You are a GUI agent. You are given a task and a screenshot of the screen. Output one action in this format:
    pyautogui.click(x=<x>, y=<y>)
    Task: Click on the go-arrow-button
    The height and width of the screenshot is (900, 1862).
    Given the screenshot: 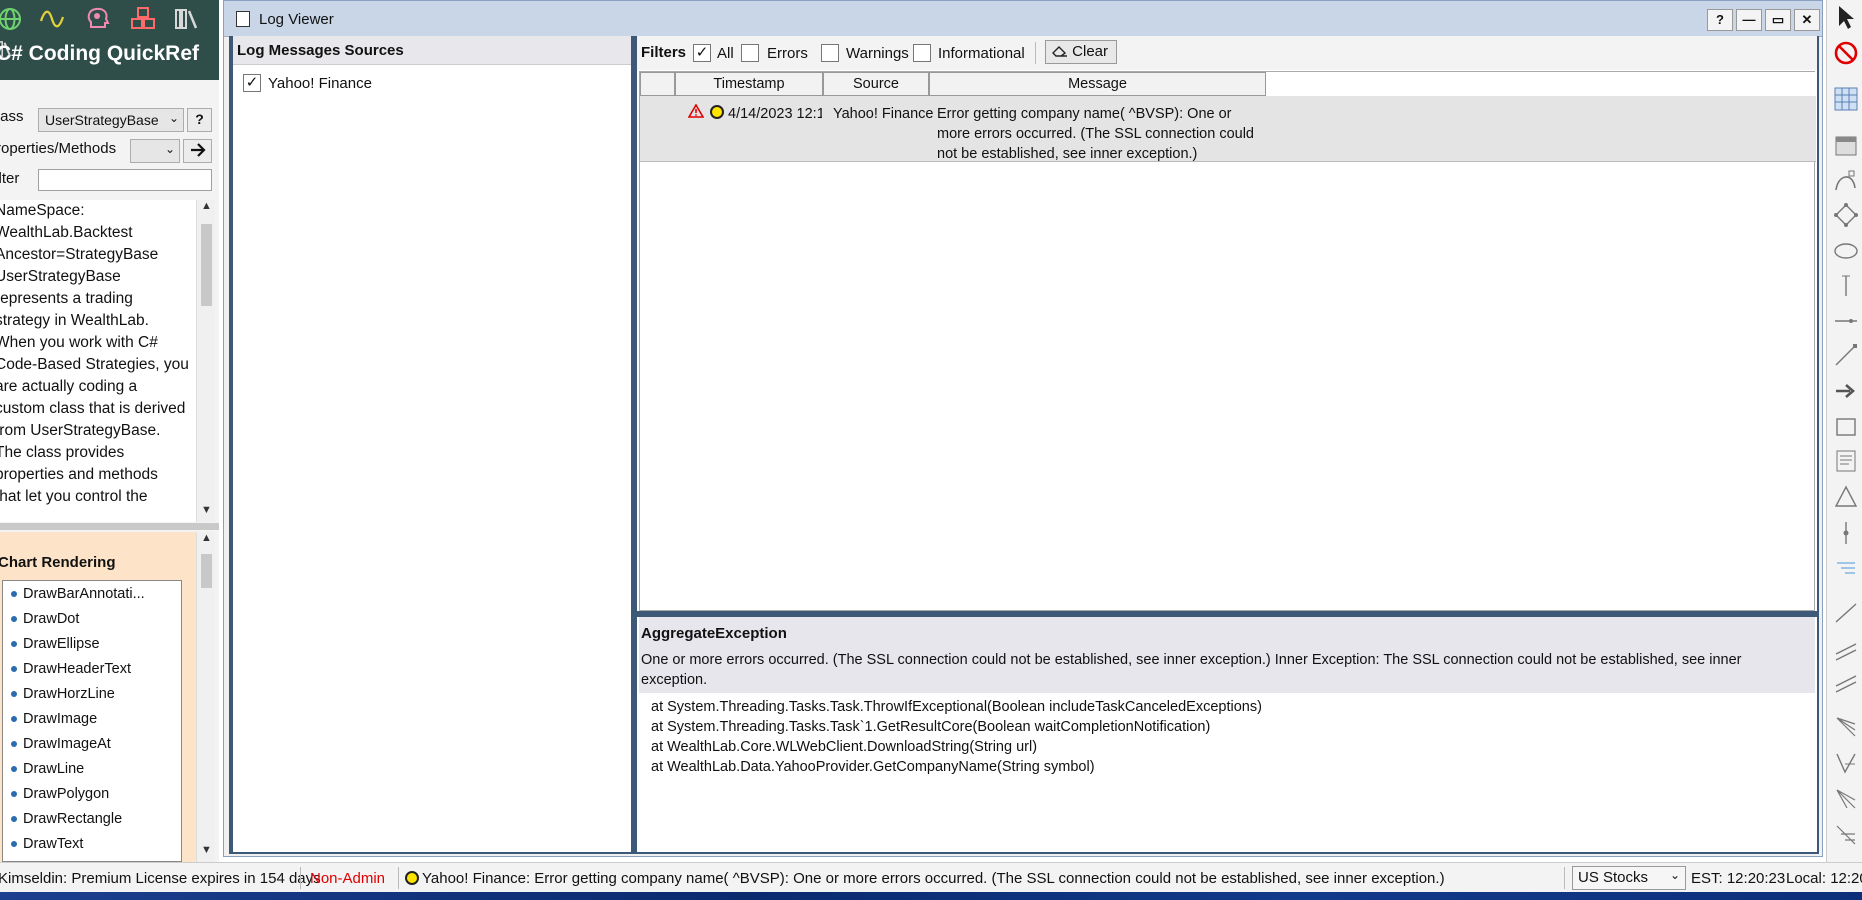 What is the action you would take?
    pyautogui.click(x=197, y=151)
    